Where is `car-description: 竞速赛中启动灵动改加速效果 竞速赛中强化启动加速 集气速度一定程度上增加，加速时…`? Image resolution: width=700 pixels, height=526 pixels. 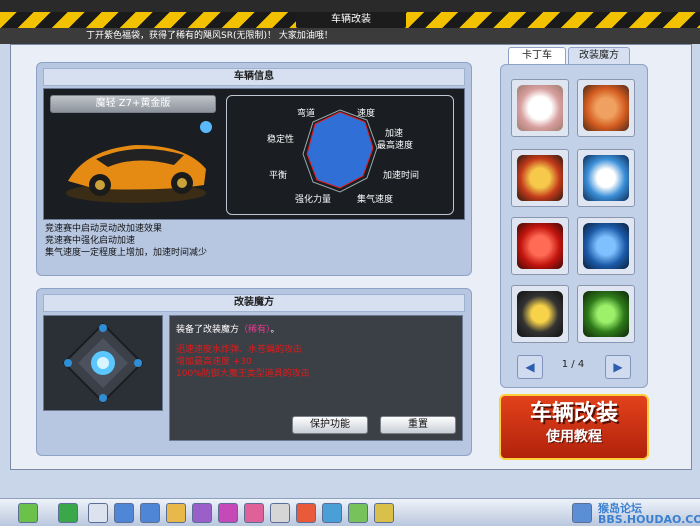 car-description: 竞速赛中启动灵动改加速效果 竞速赛中强化启动加速 集气速度一定程度上增加，加速时… is located at coordinates (254, 241).